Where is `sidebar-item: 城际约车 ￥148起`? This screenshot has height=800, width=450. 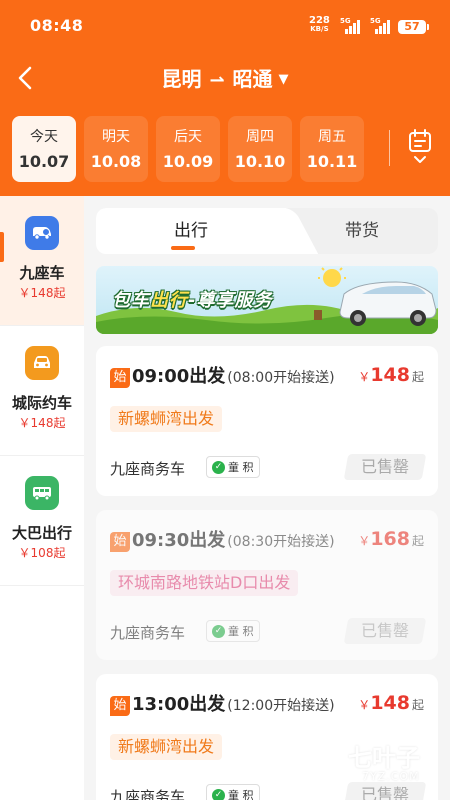
sidebar-item: 城际约车 ￥148起 is located at coordinates (42, 391).